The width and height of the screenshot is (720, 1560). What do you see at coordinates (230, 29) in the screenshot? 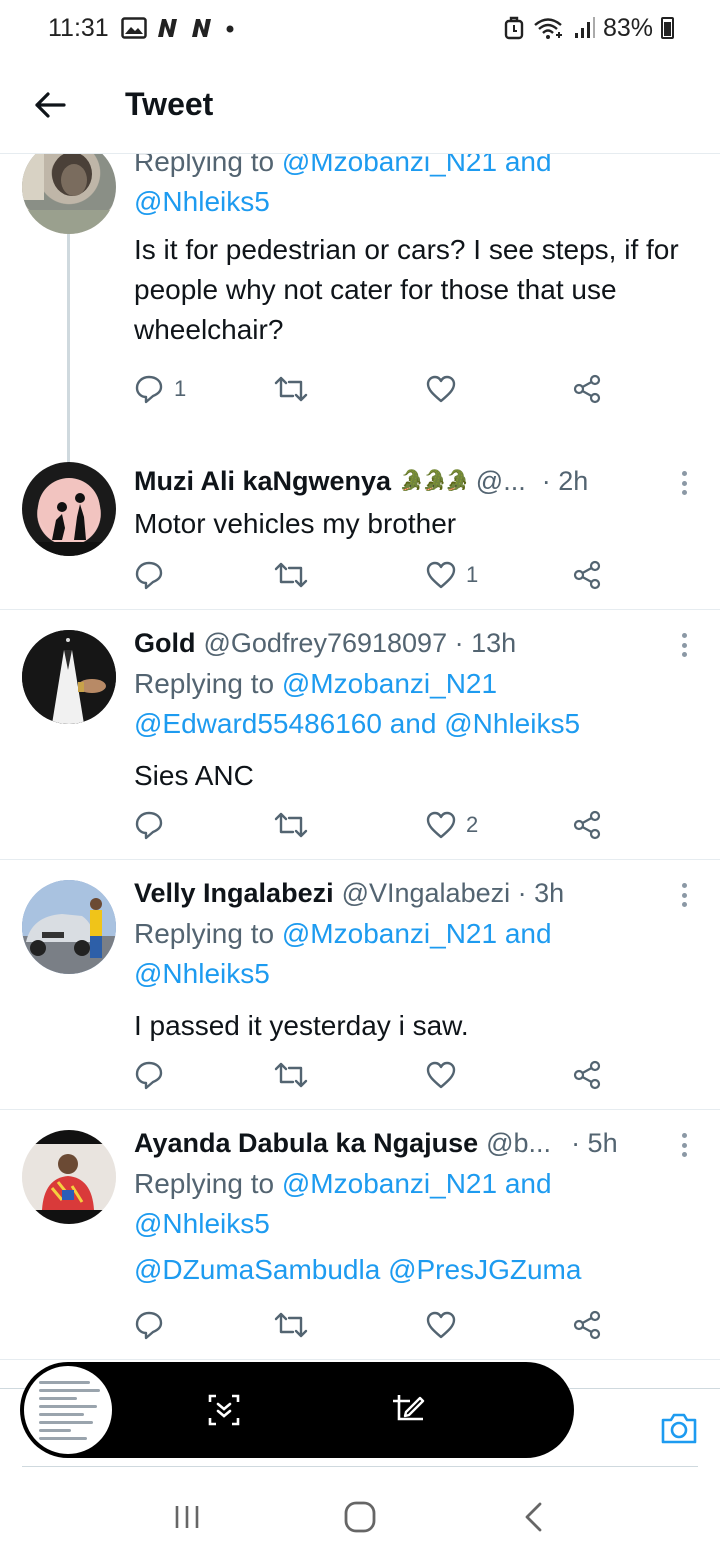
I see `dot-icon` at bounding box center [230, 29].